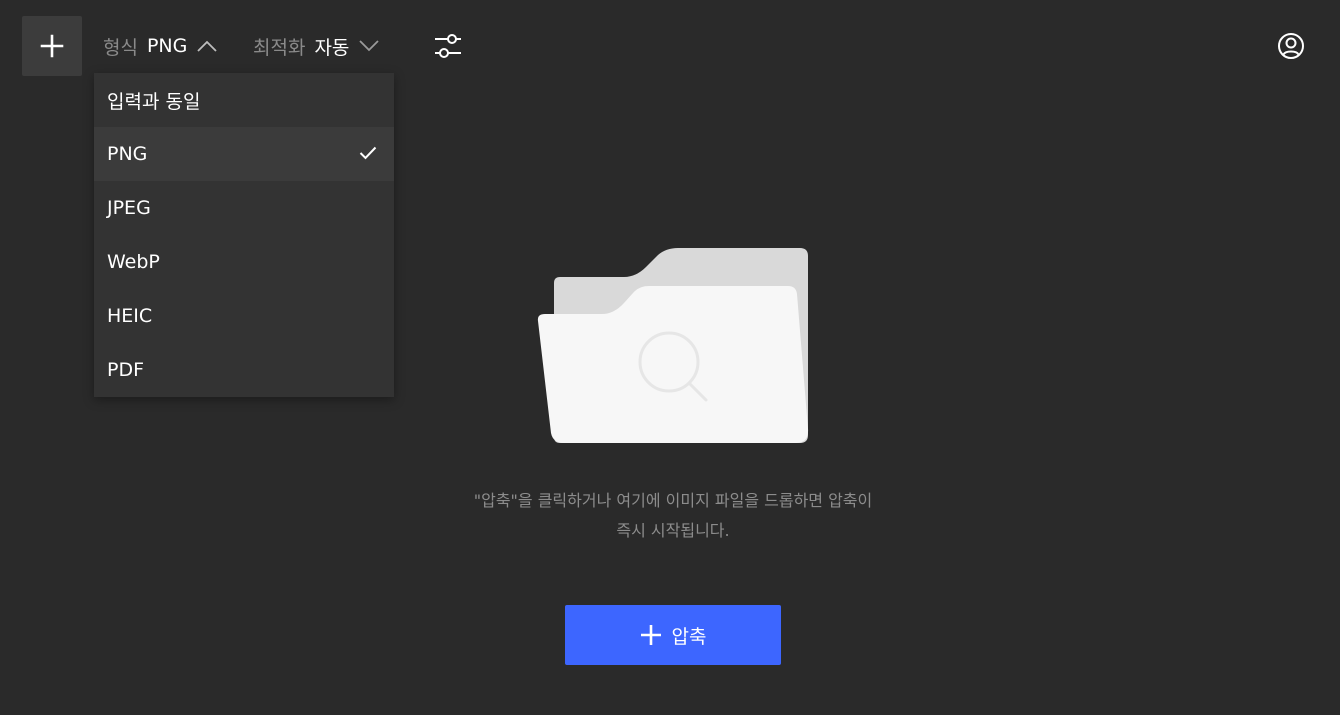 This screenshot has height=715, width=1340. I want to click on format-value: PNG, so click(167, 46).